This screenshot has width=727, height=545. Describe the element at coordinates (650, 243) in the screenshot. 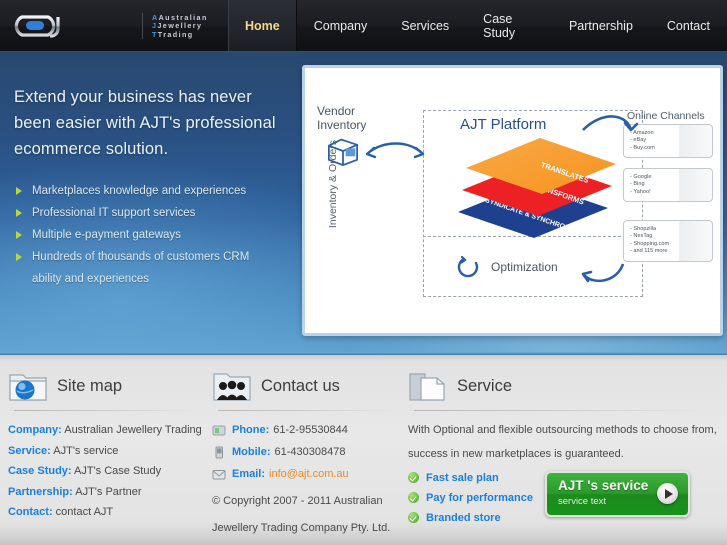

I see `channel-item: - Shopping.com` at that location.